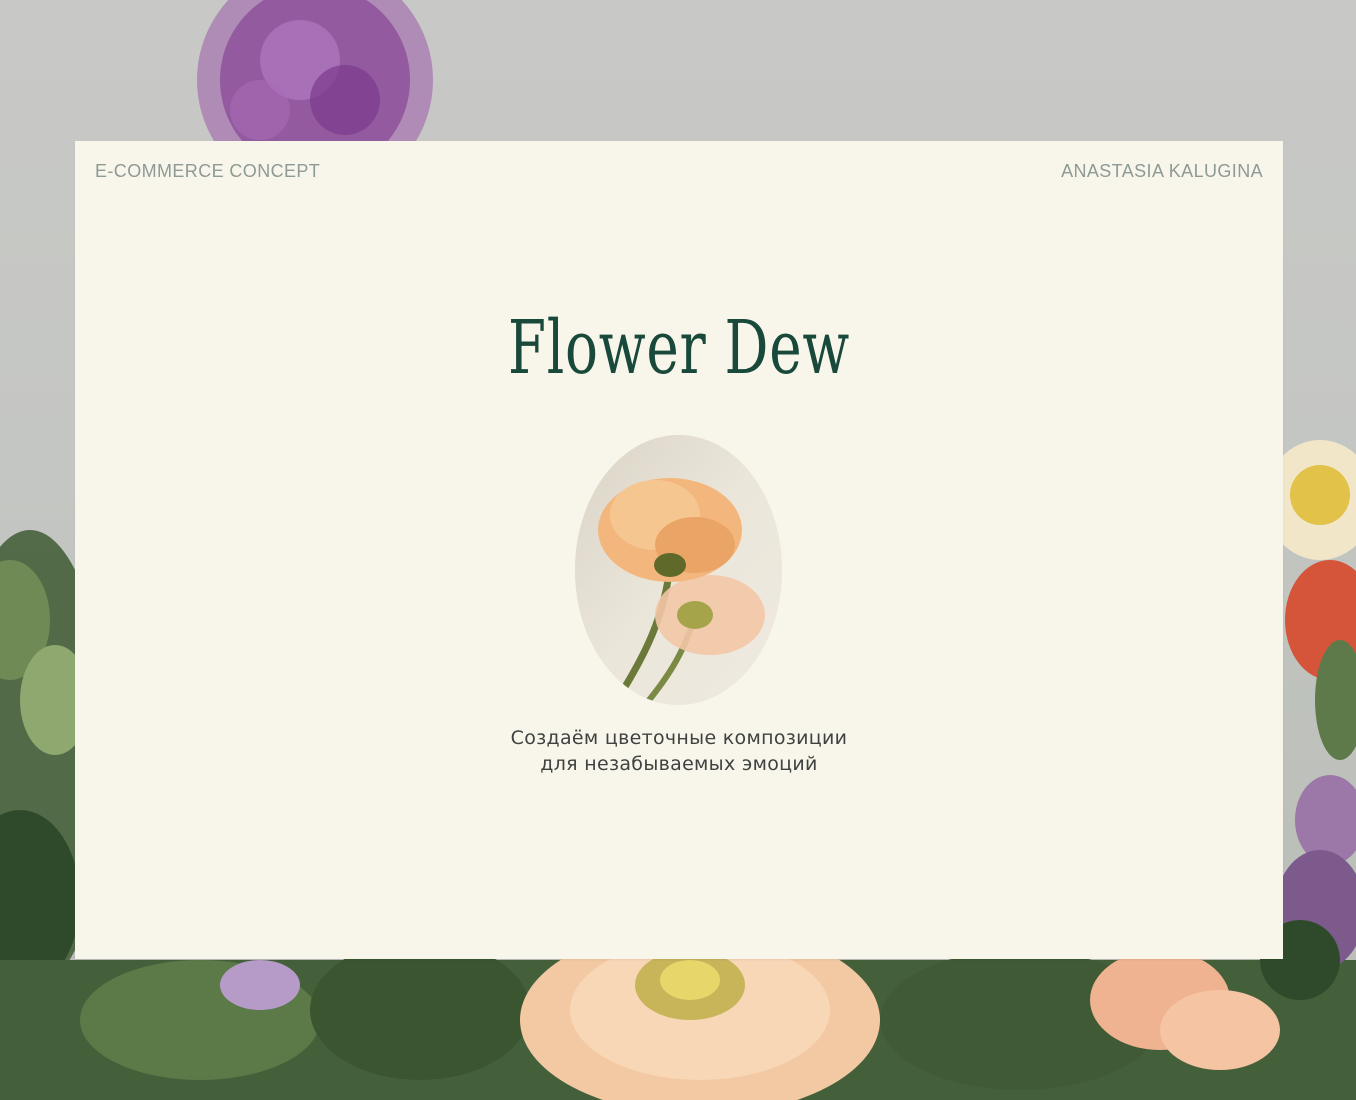  Describe the element at coordinates (1162, 171) in the screenshot. I see `author-name: ANASTASIA KALUGINA` at that location.